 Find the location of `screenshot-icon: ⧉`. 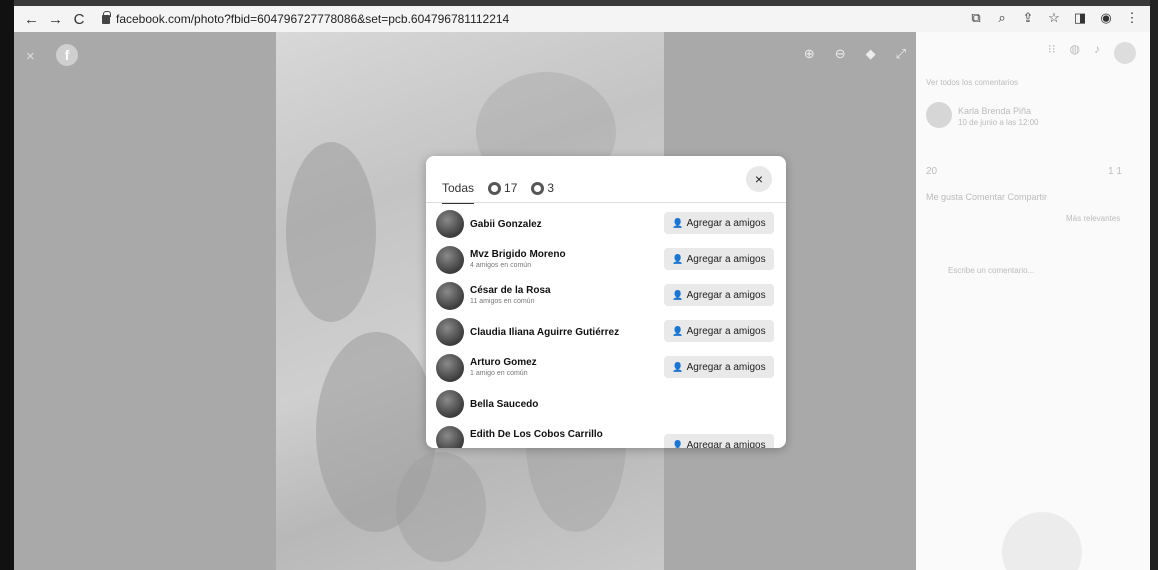

screenshot-icon: ⧉ is located at coordinates (976, 18).